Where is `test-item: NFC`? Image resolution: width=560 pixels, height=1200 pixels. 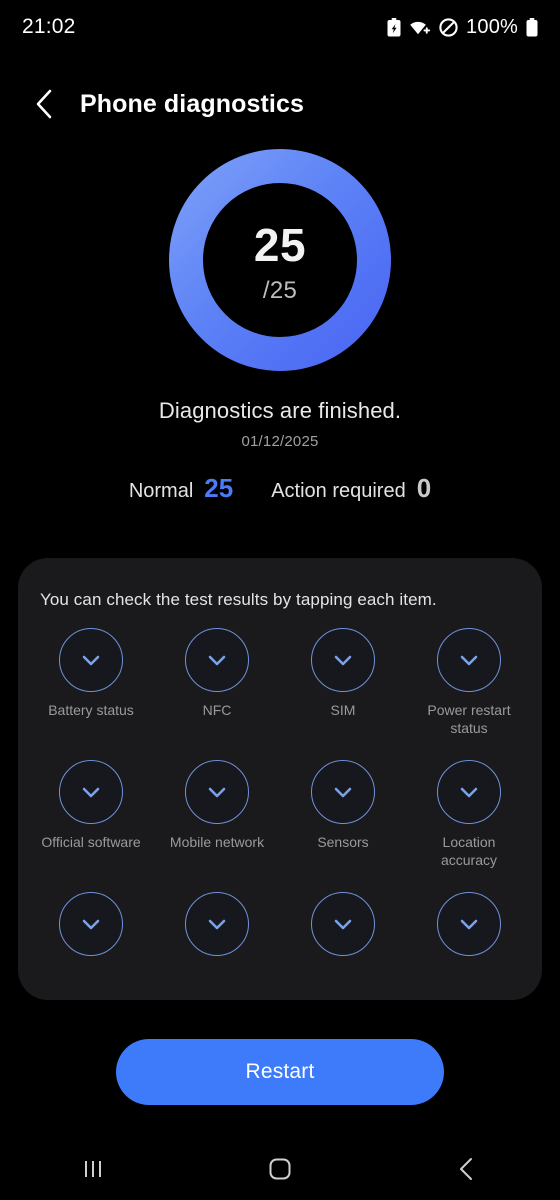
test-item: NFC is located at coordinates (217, 683).